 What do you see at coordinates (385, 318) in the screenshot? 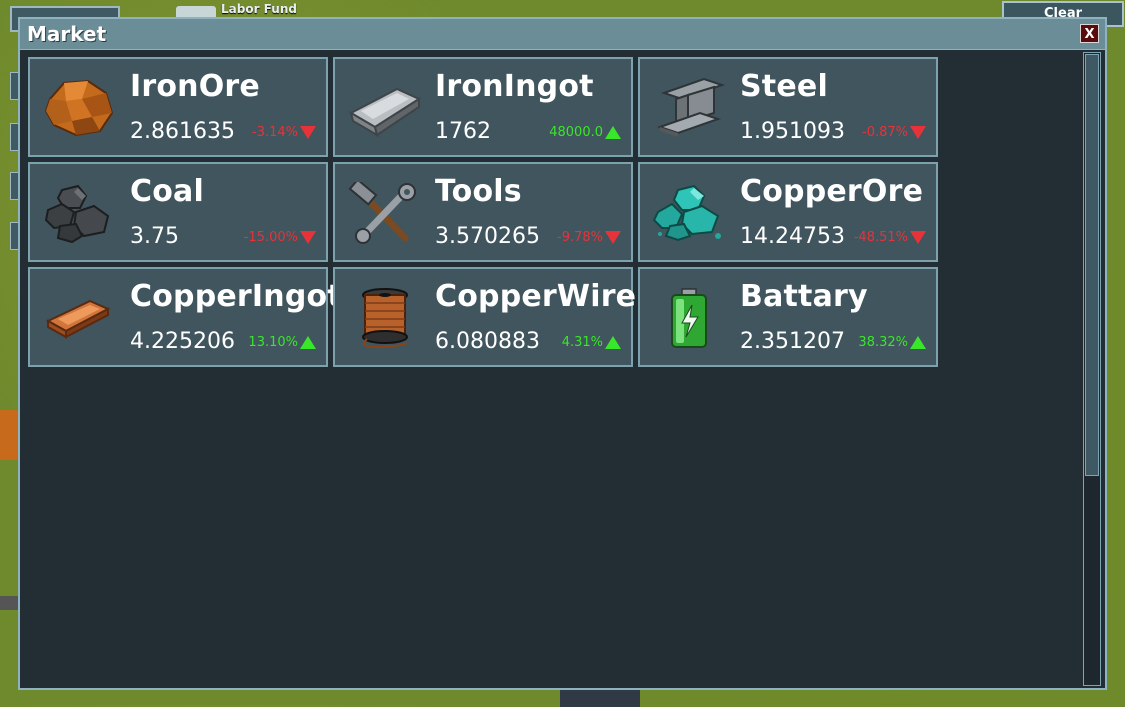
I see `copper-wire-icon` at bounding box center [385, 318].